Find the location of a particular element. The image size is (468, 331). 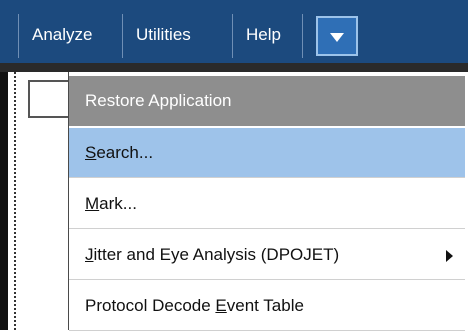

background-window-area is located at coordinates (35, 201).